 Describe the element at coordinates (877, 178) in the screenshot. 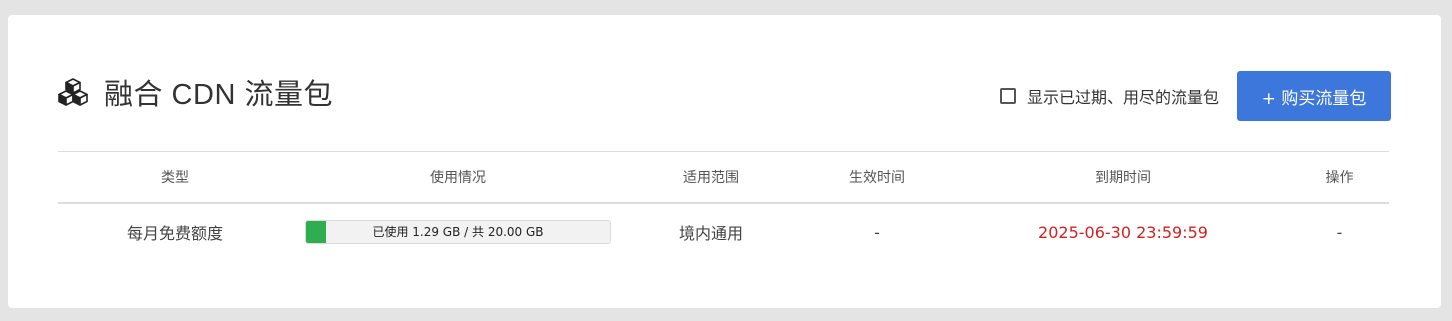

I see `column-header-effective-time: 生效时间` at that location.